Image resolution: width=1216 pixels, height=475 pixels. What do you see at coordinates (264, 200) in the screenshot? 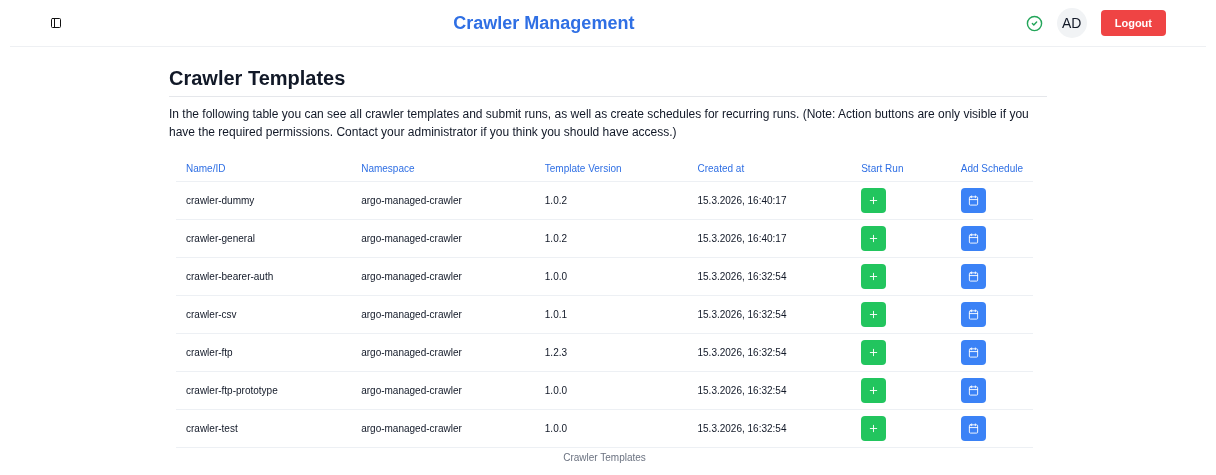
I see `table-cell: crawler-dummy` at bounding box center [264, 200].